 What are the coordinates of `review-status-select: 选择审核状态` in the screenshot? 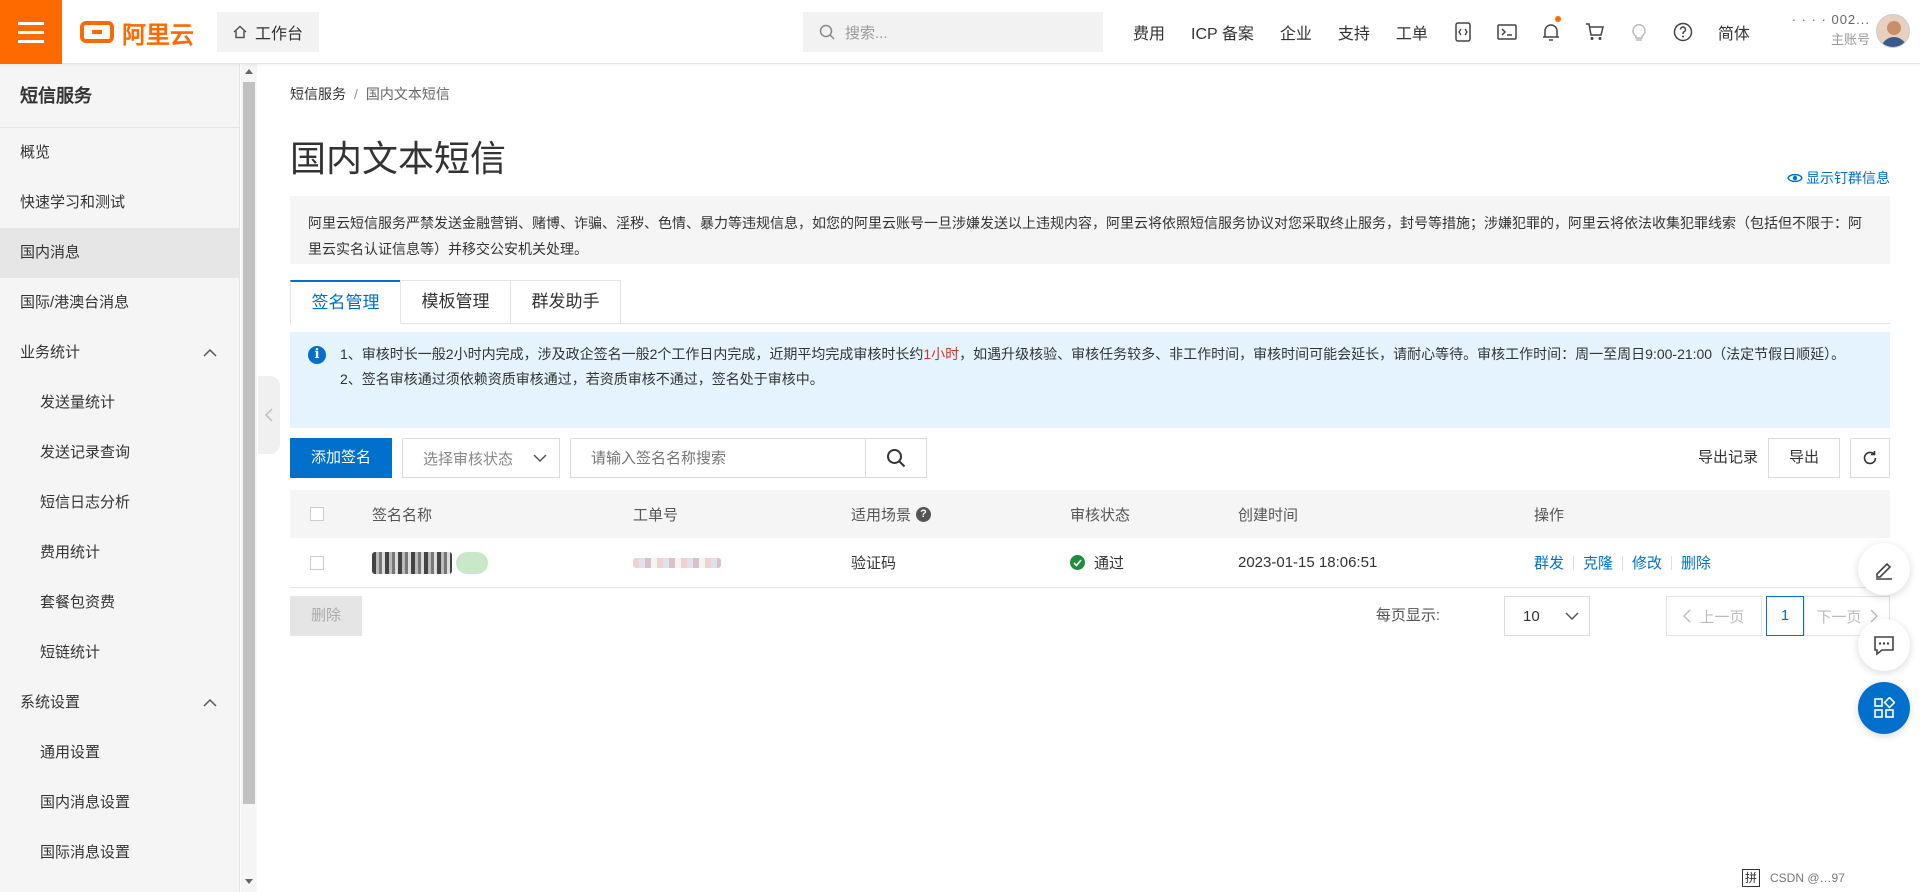 It's located at (481, 458).